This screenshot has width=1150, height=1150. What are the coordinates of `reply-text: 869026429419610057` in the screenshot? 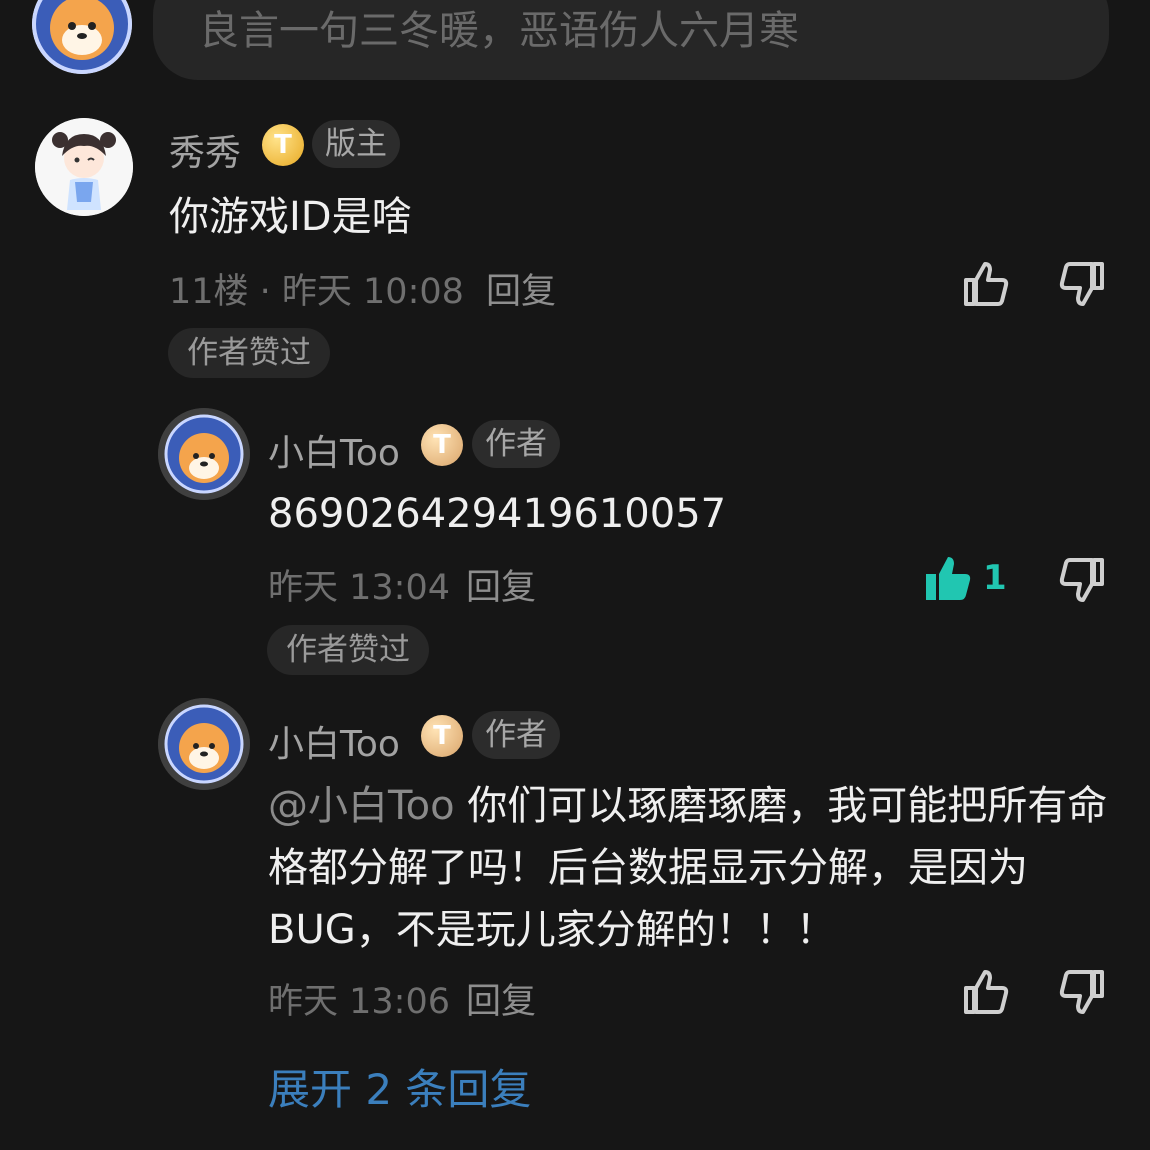 It's located at (497, 514).